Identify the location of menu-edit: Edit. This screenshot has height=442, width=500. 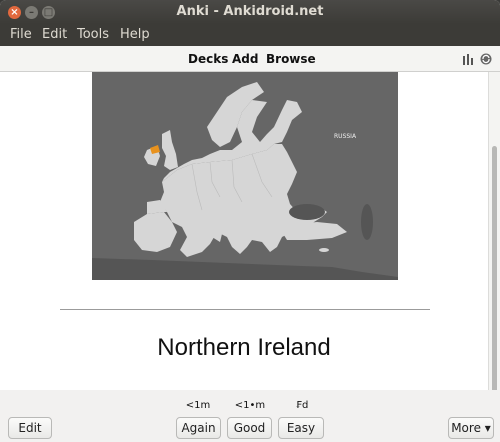
(54, 34).